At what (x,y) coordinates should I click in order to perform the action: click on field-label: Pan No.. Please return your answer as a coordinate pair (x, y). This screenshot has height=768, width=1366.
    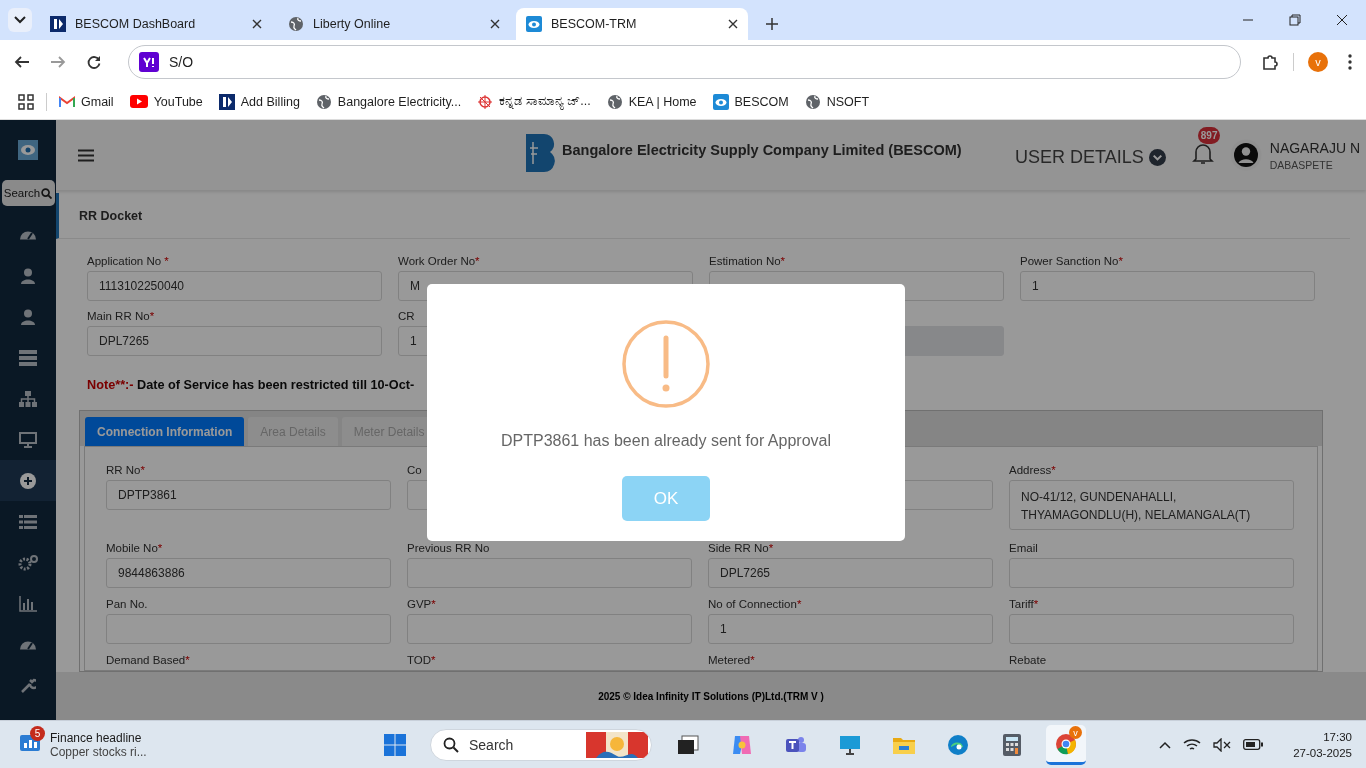
    Looking at the image, I should click on (127, 605).